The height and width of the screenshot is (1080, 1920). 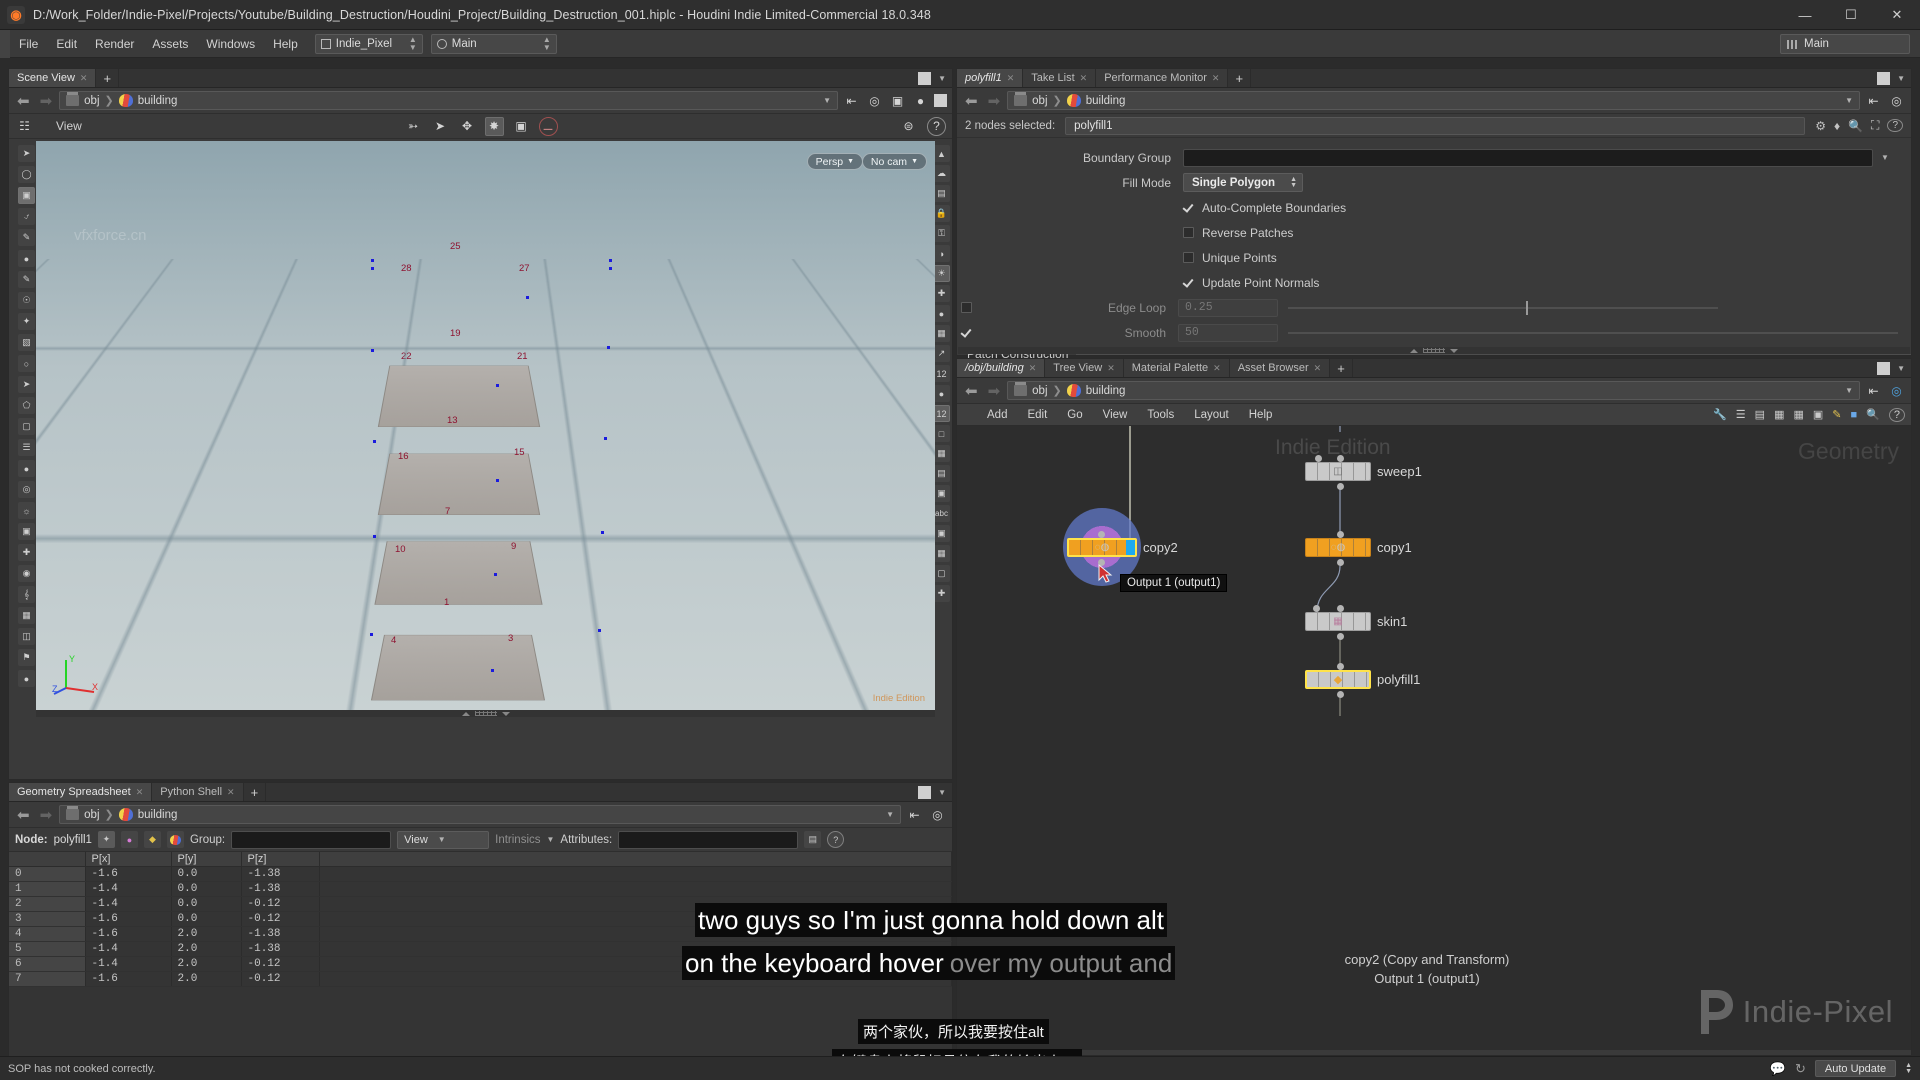 What do you see at coordinates (1849, 100) in the screenshot?
I see `path-dropdown-icon-3: ▼` at bounding box center [1849, 100].